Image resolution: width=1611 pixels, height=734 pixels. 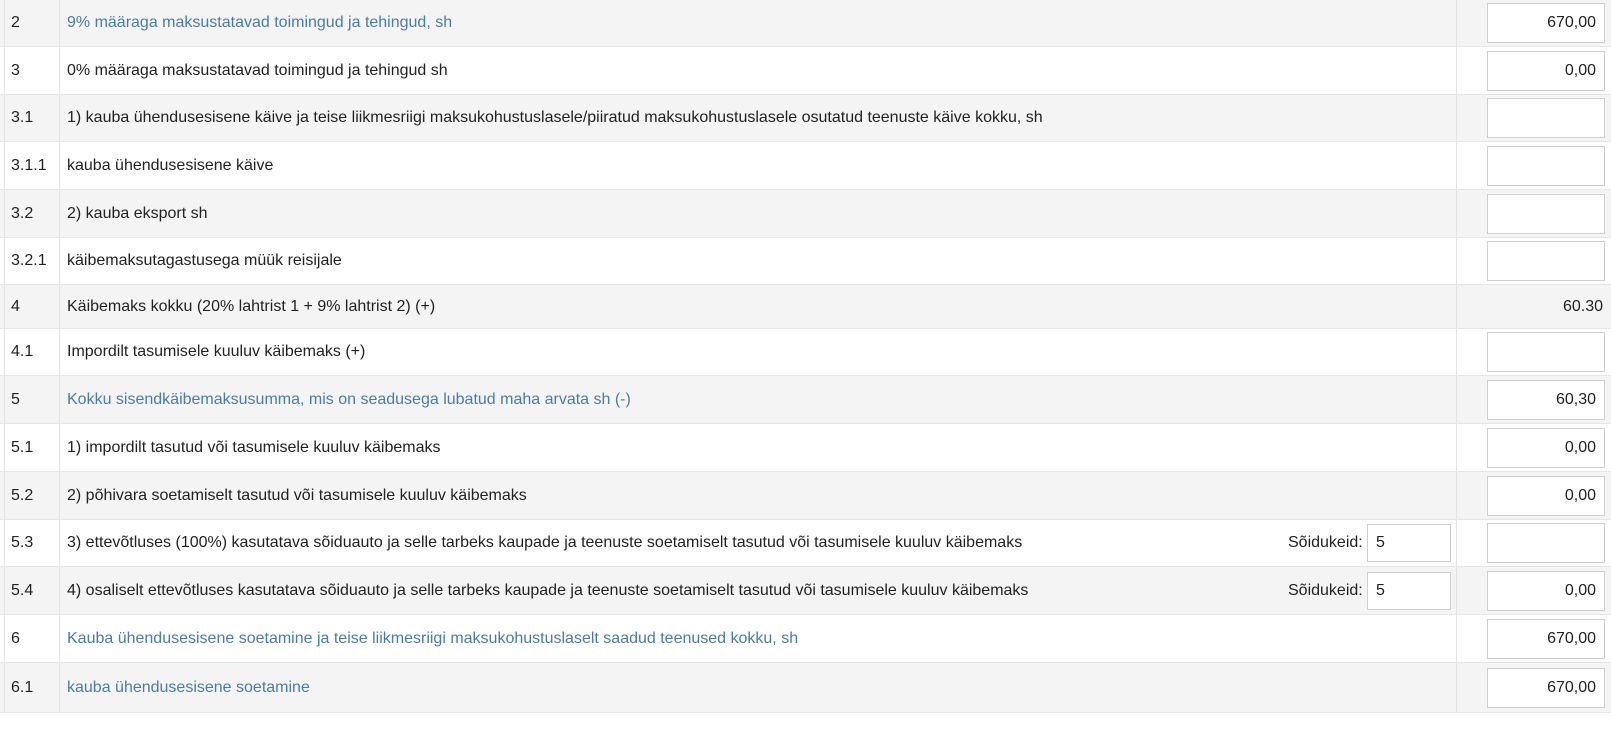 What do you see at coordinates (32, 306) in the screenshot?
I see `row-code: 4` at bounding box center [32, 306].